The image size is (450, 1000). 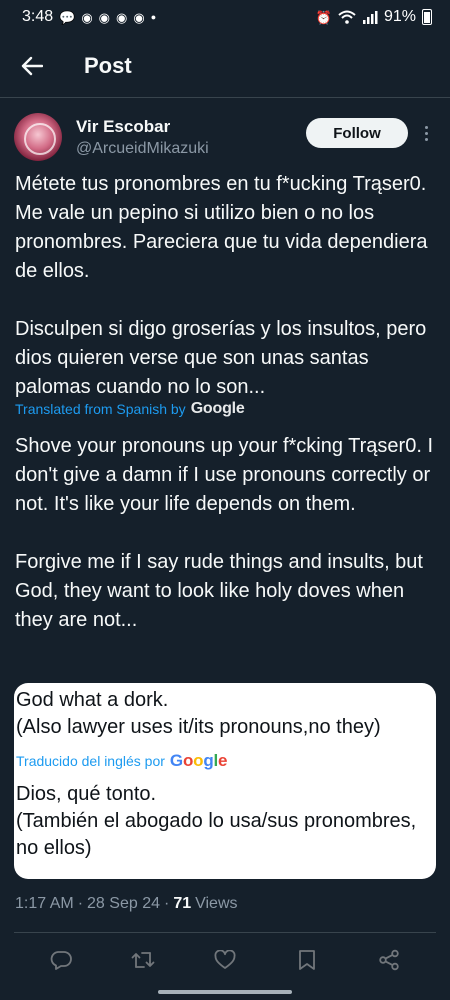 I want to click on heart-icon, so click(x=225, y=959).